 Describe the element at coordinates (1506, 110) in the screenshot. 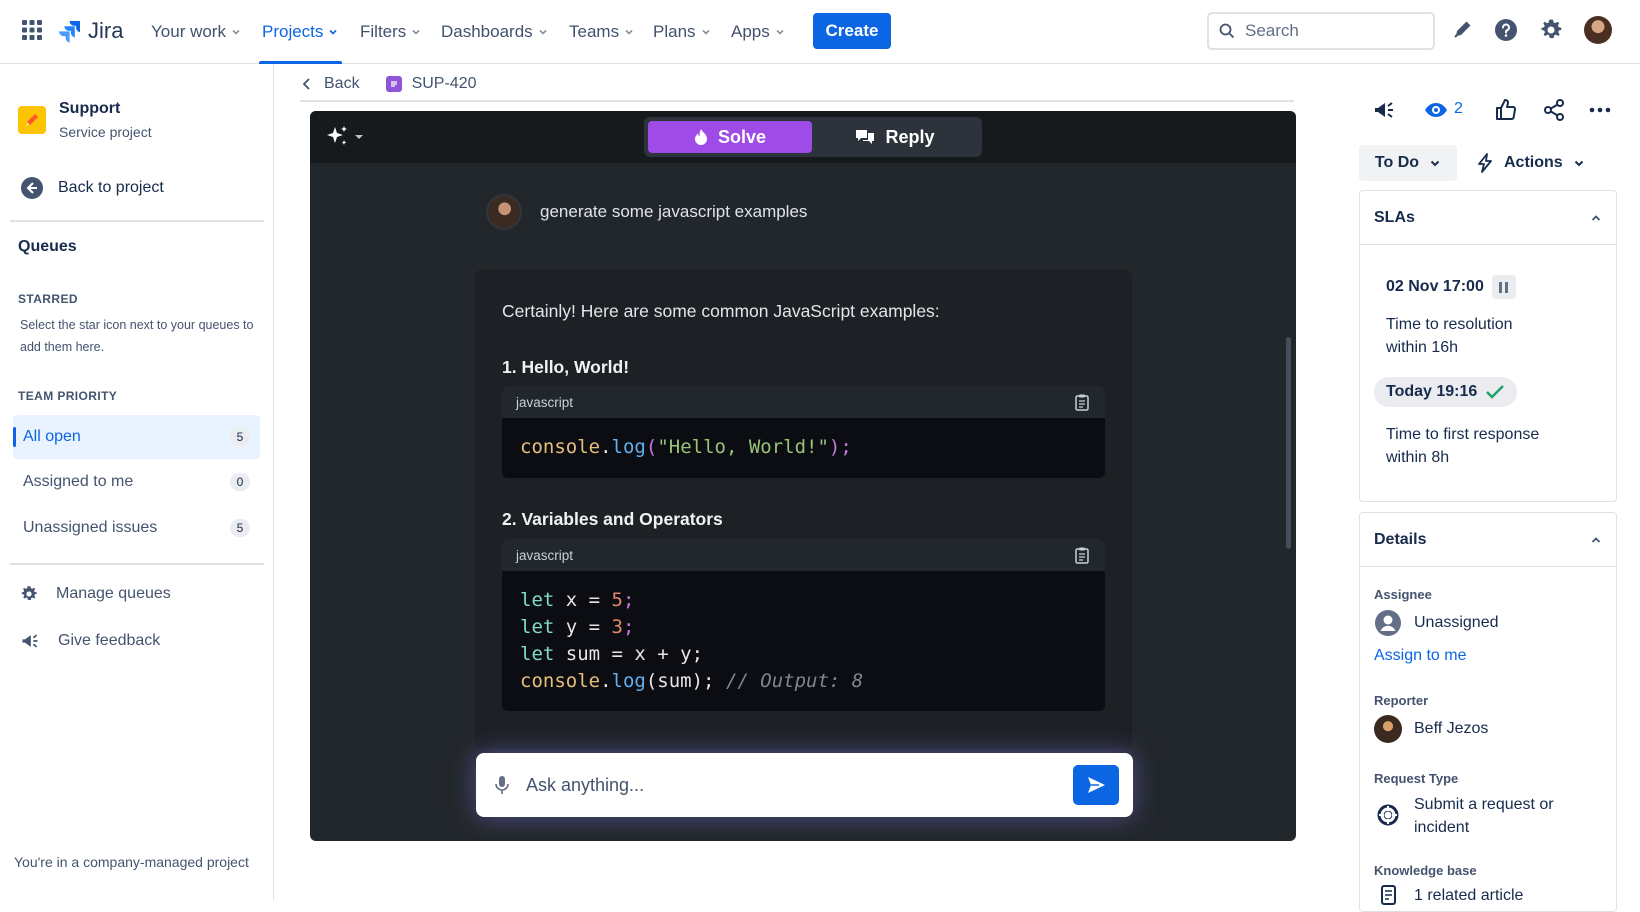

I see `thumbs-up-icon` at that location.